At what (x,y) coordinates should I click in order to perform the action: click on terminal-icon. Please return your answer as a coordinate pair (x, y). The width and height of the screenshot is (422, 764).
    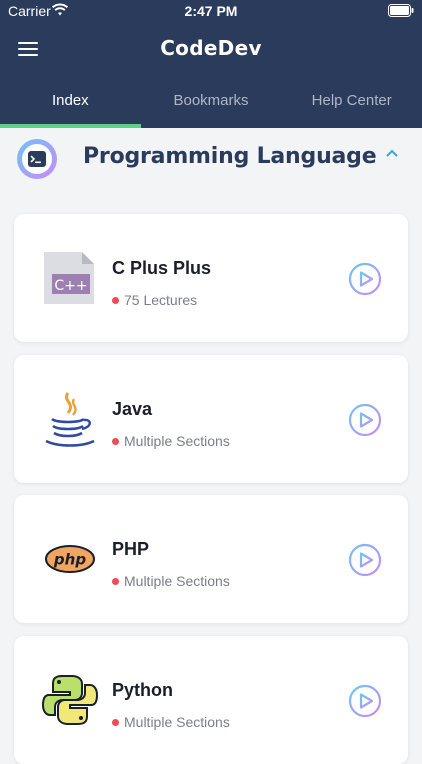
    Looking at the image, I should click on (37, 159).